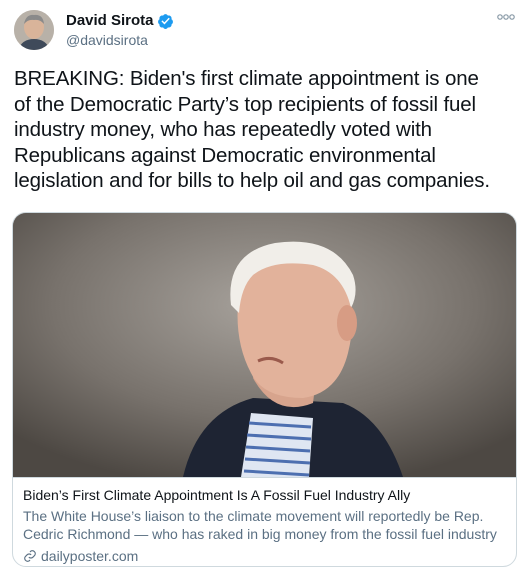  I want to click on author-names: David Sirota @davidsirota, so click(120, 30).